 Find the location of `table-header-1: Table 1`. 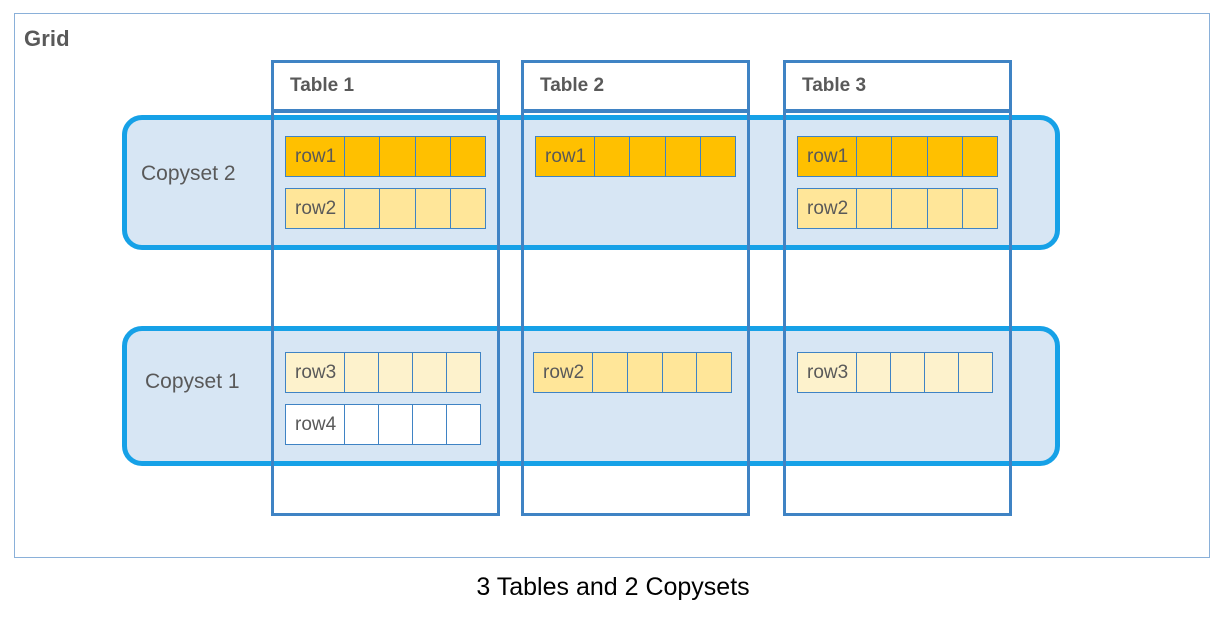

table-header-1: Table 1 is located at coordinates (385, 86).